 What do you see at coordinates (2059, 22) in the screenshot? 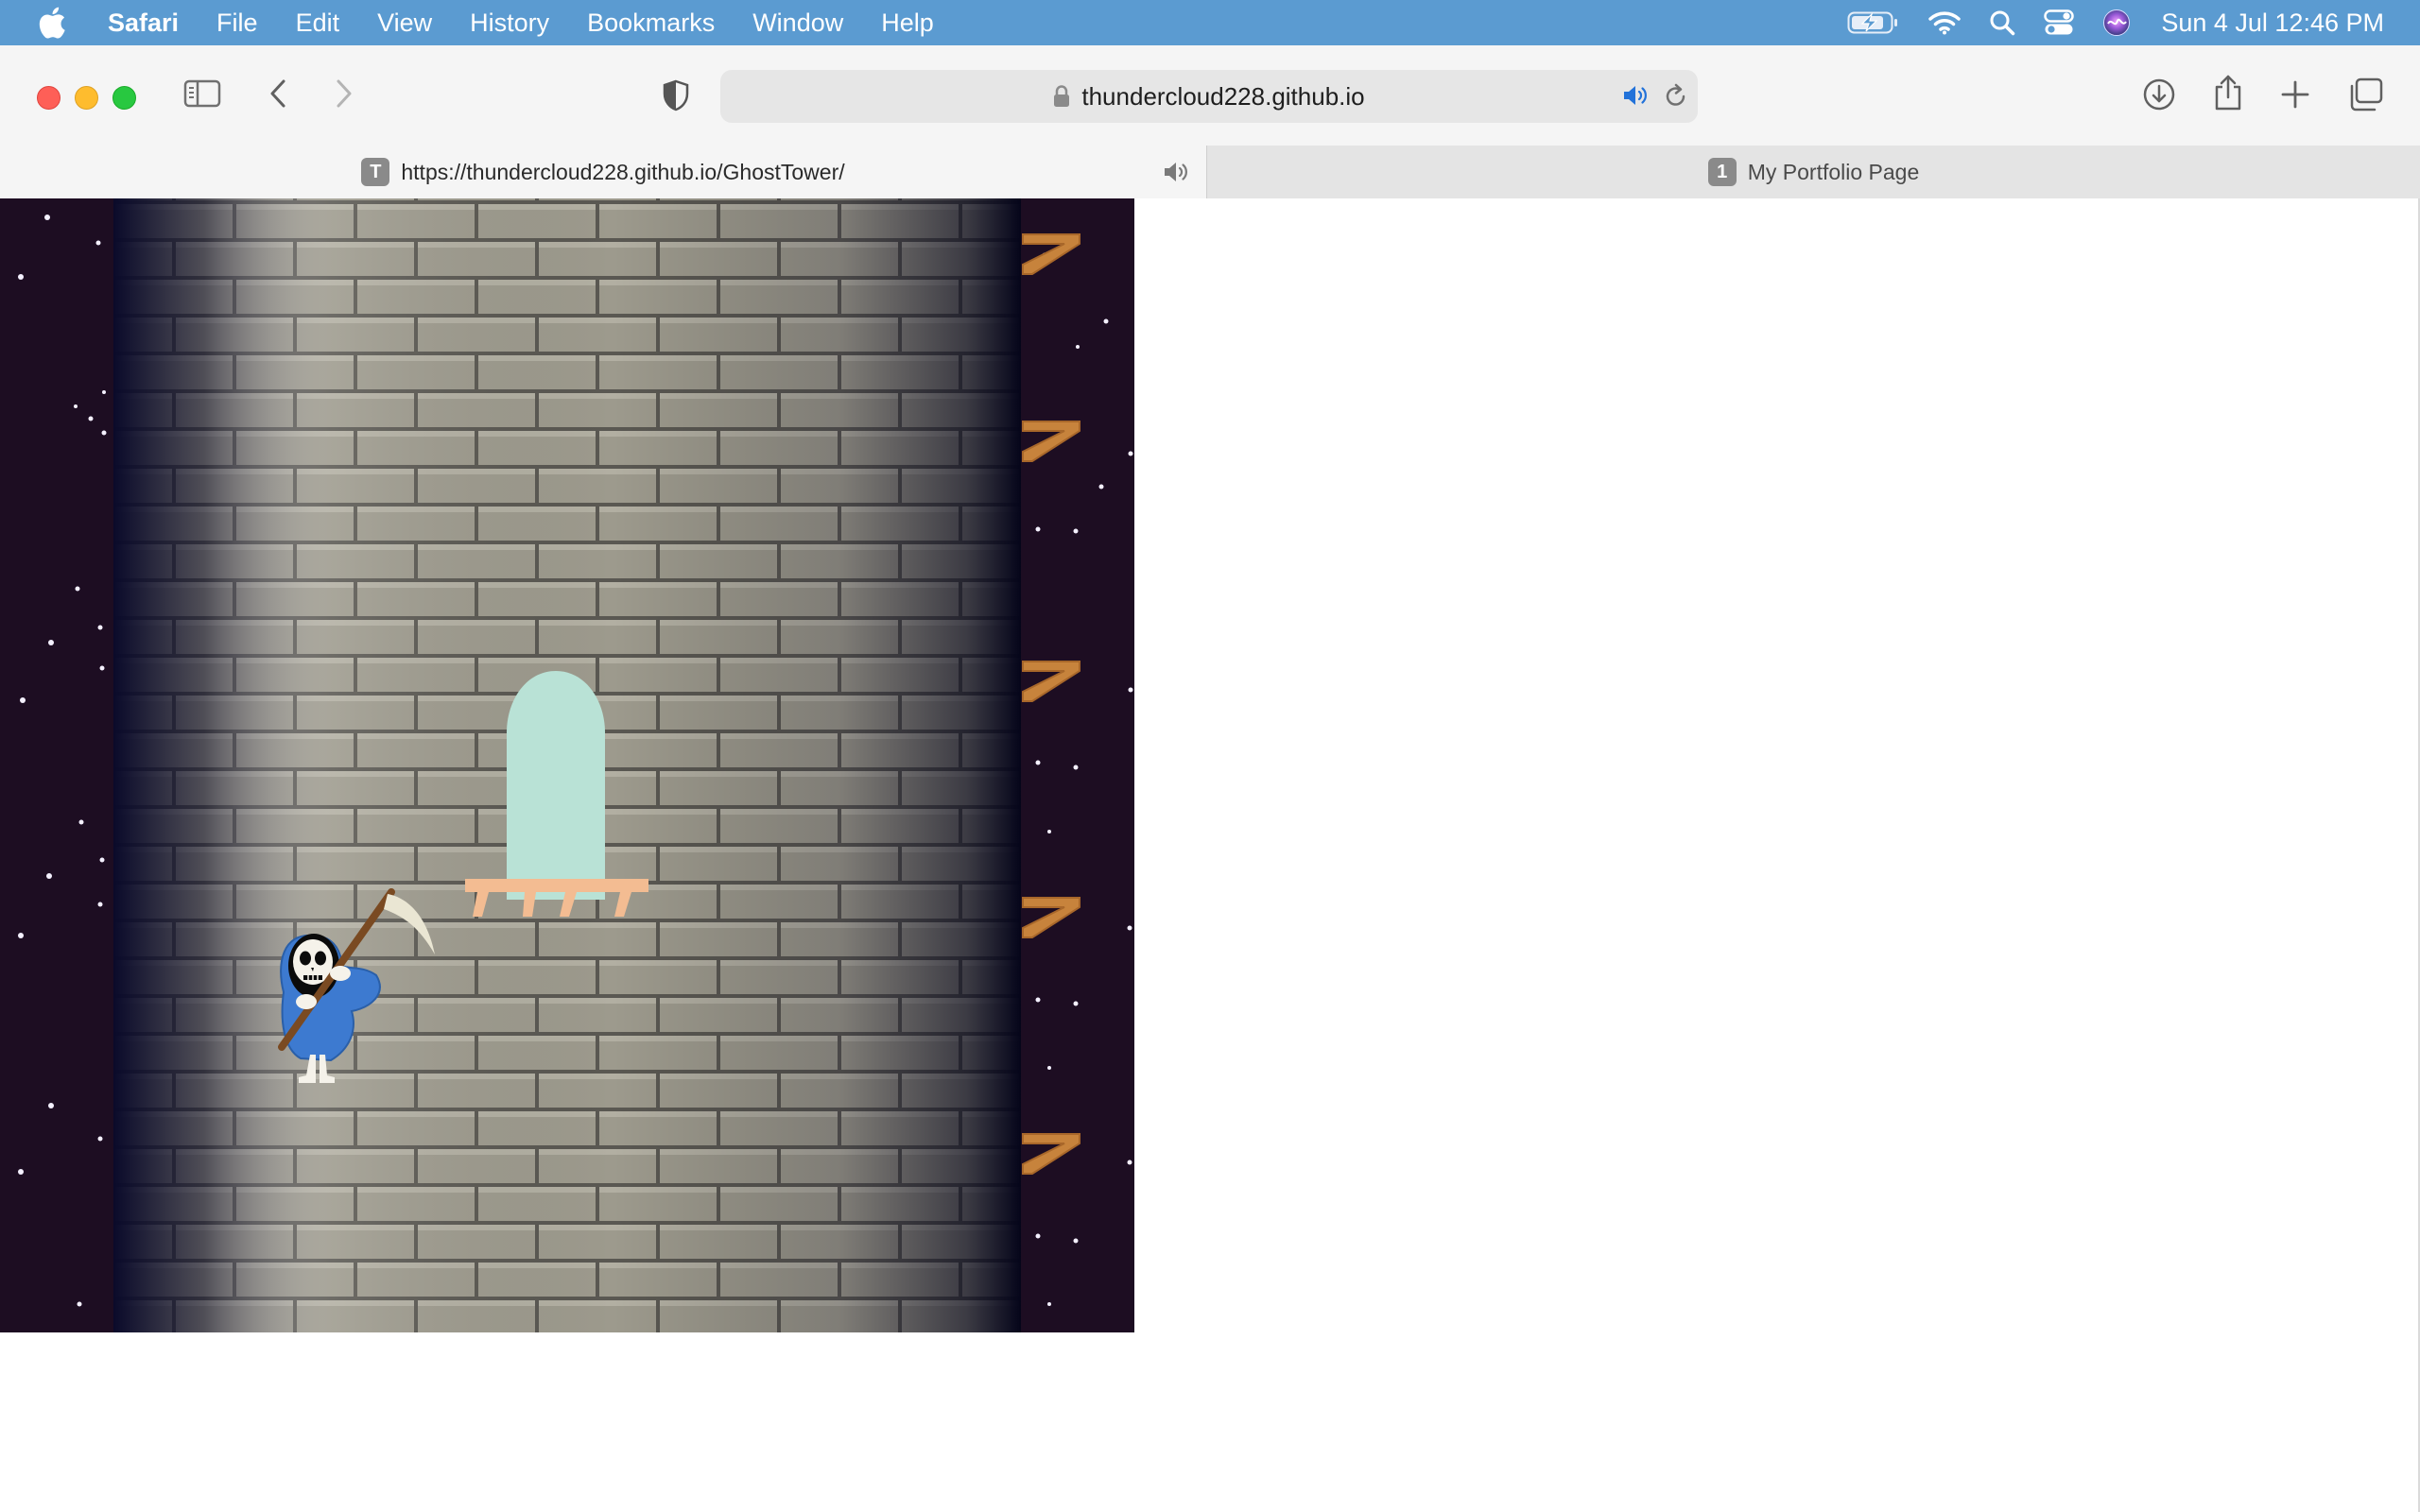
I see `control-center-icon` at bounding box center [2059, 22].